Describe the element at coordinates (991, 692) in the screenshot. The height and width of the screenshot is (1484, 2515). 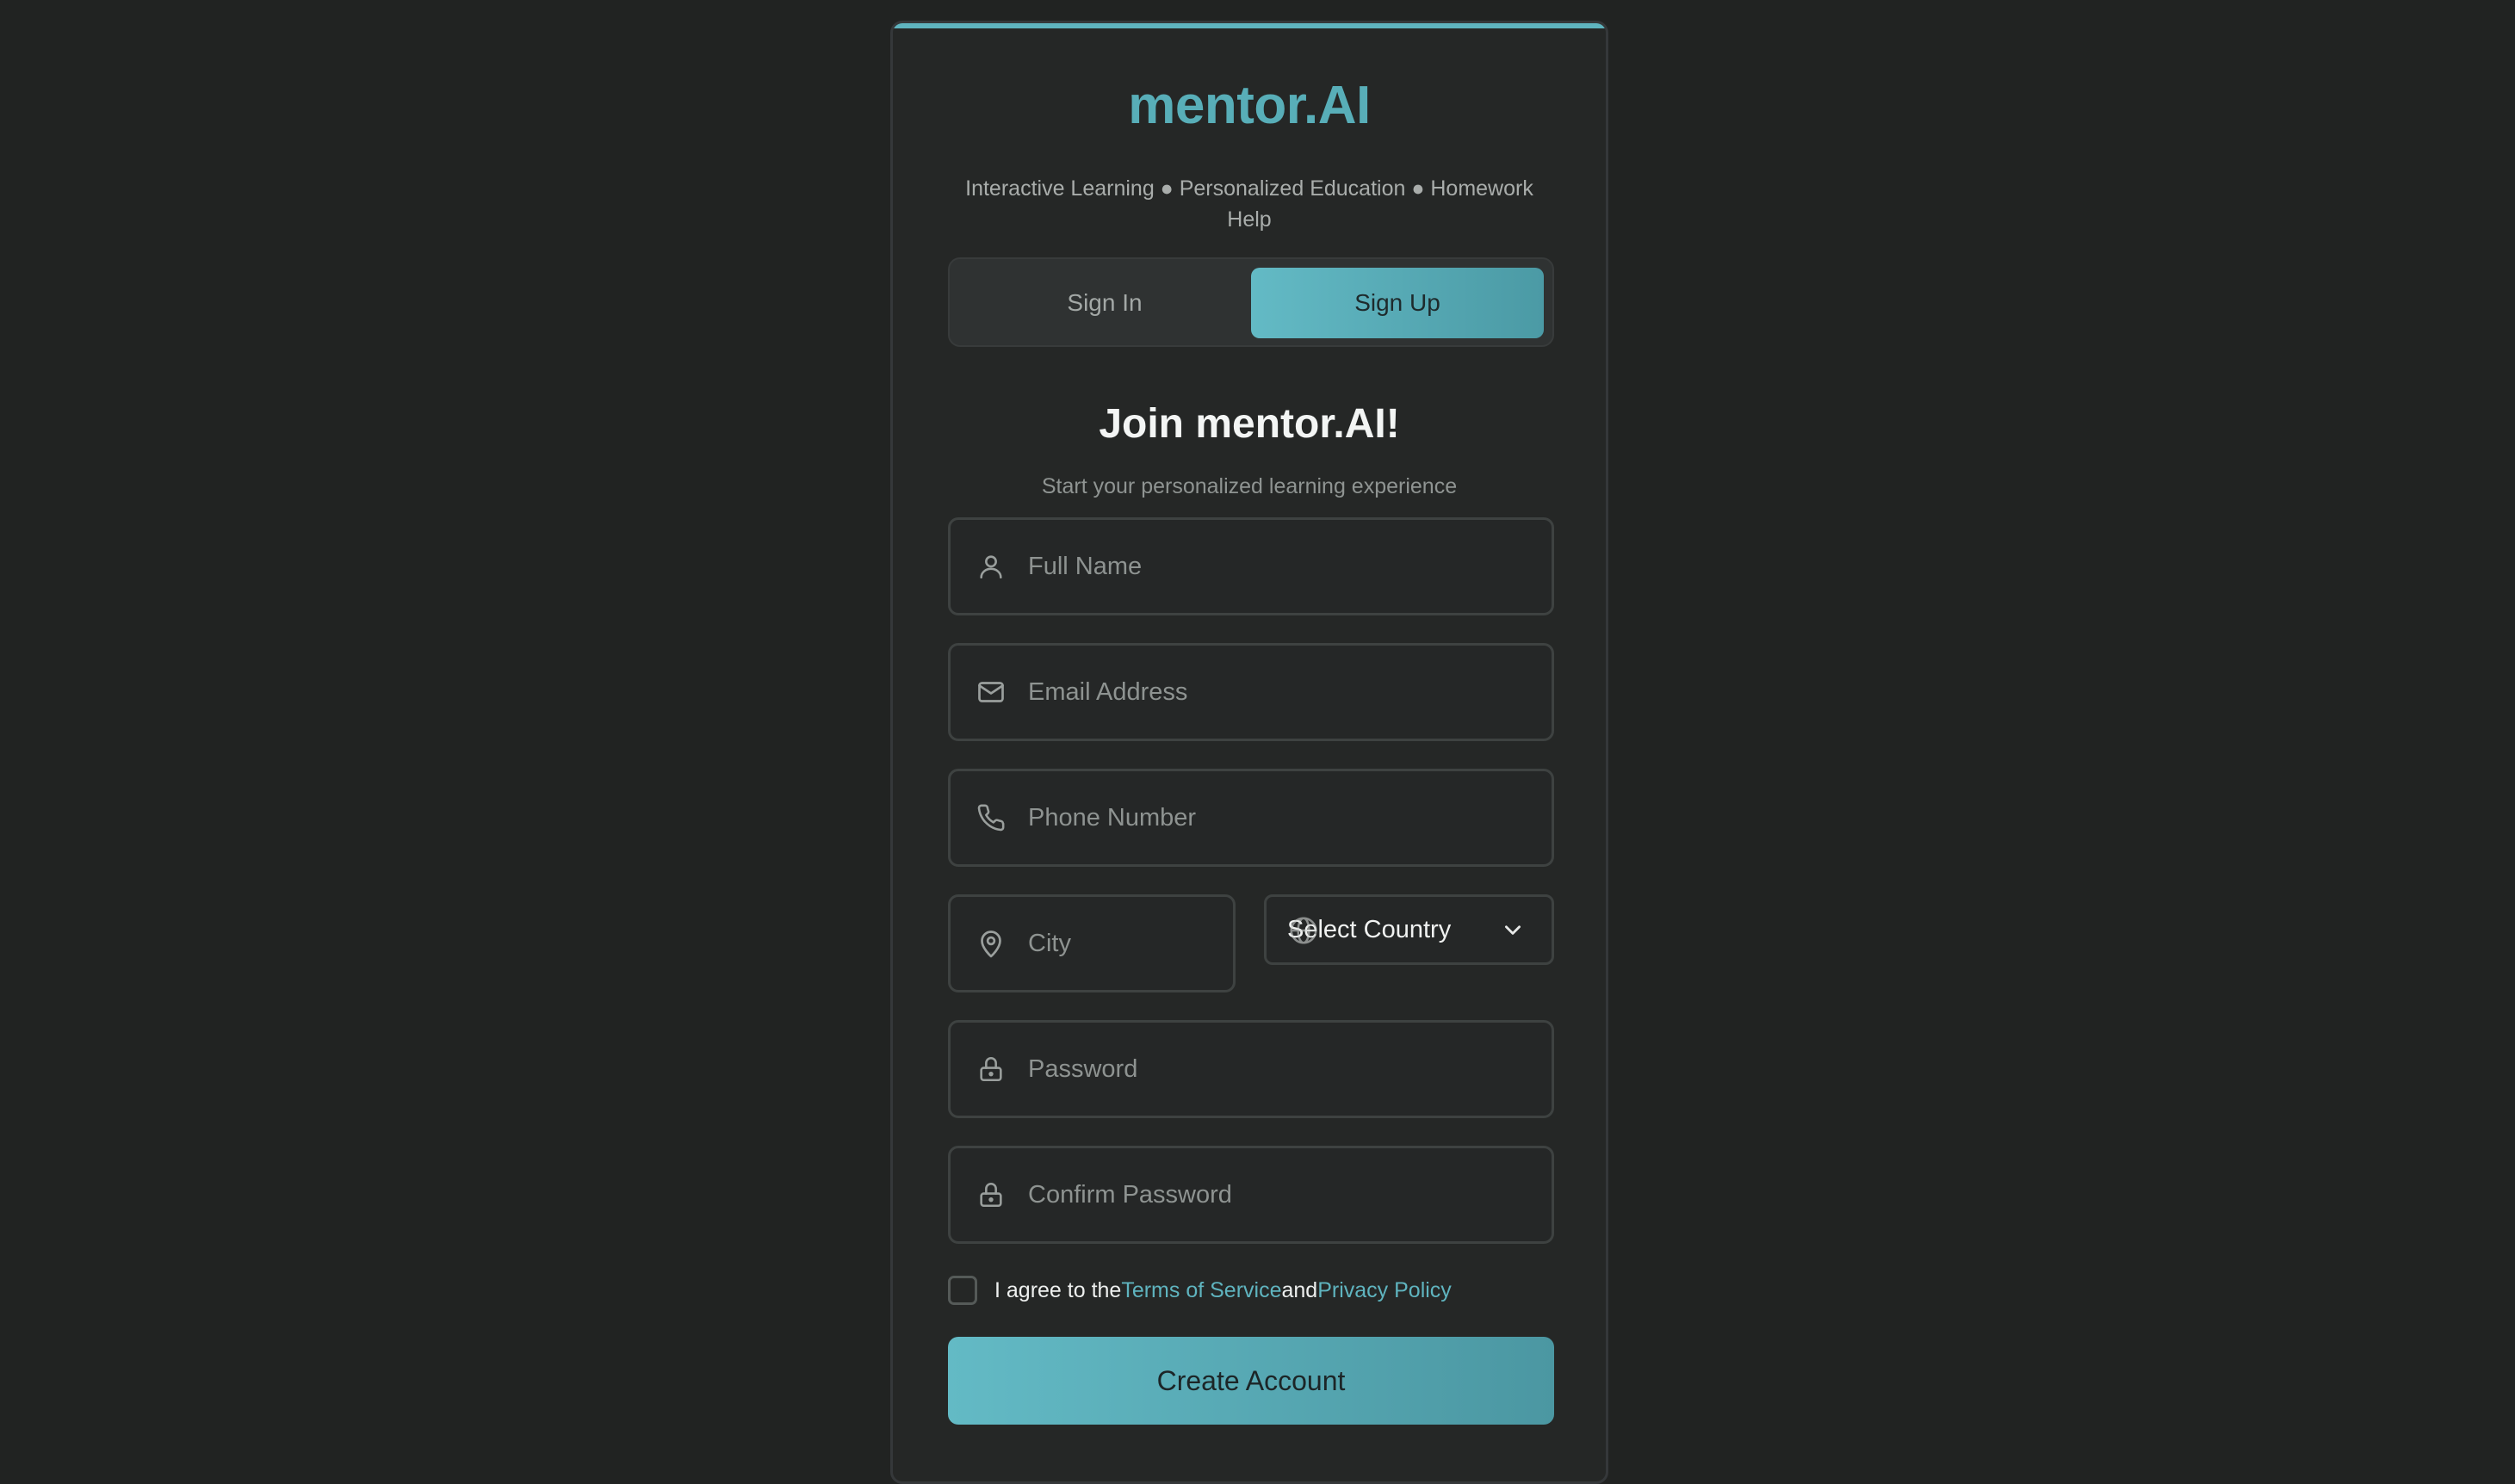
I see `mail-icon` at that location.